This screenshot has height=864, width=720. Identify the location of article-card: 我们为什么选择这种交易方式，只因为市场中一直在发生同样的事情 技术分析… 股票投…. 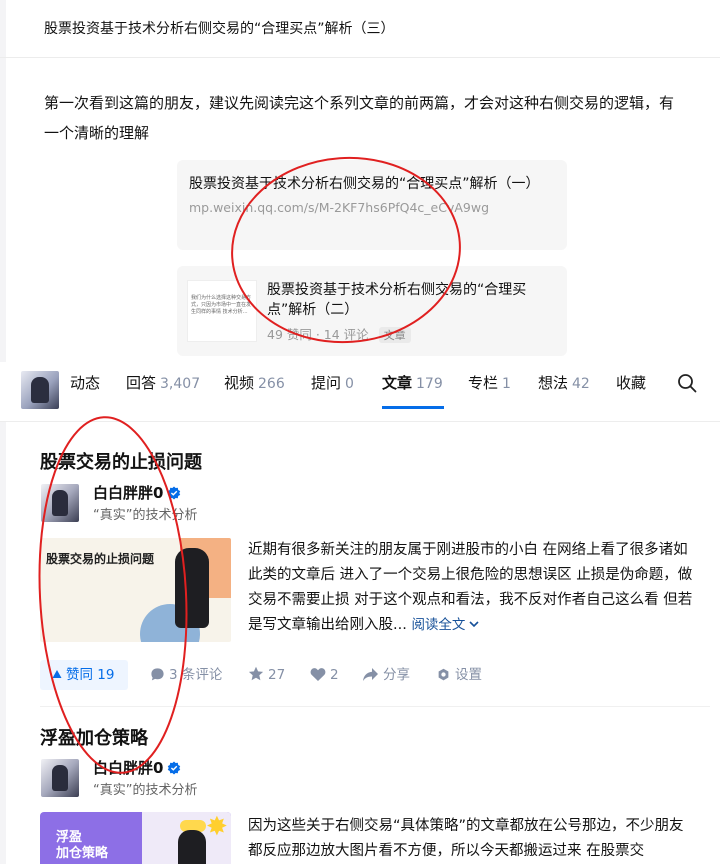
(372, 311).